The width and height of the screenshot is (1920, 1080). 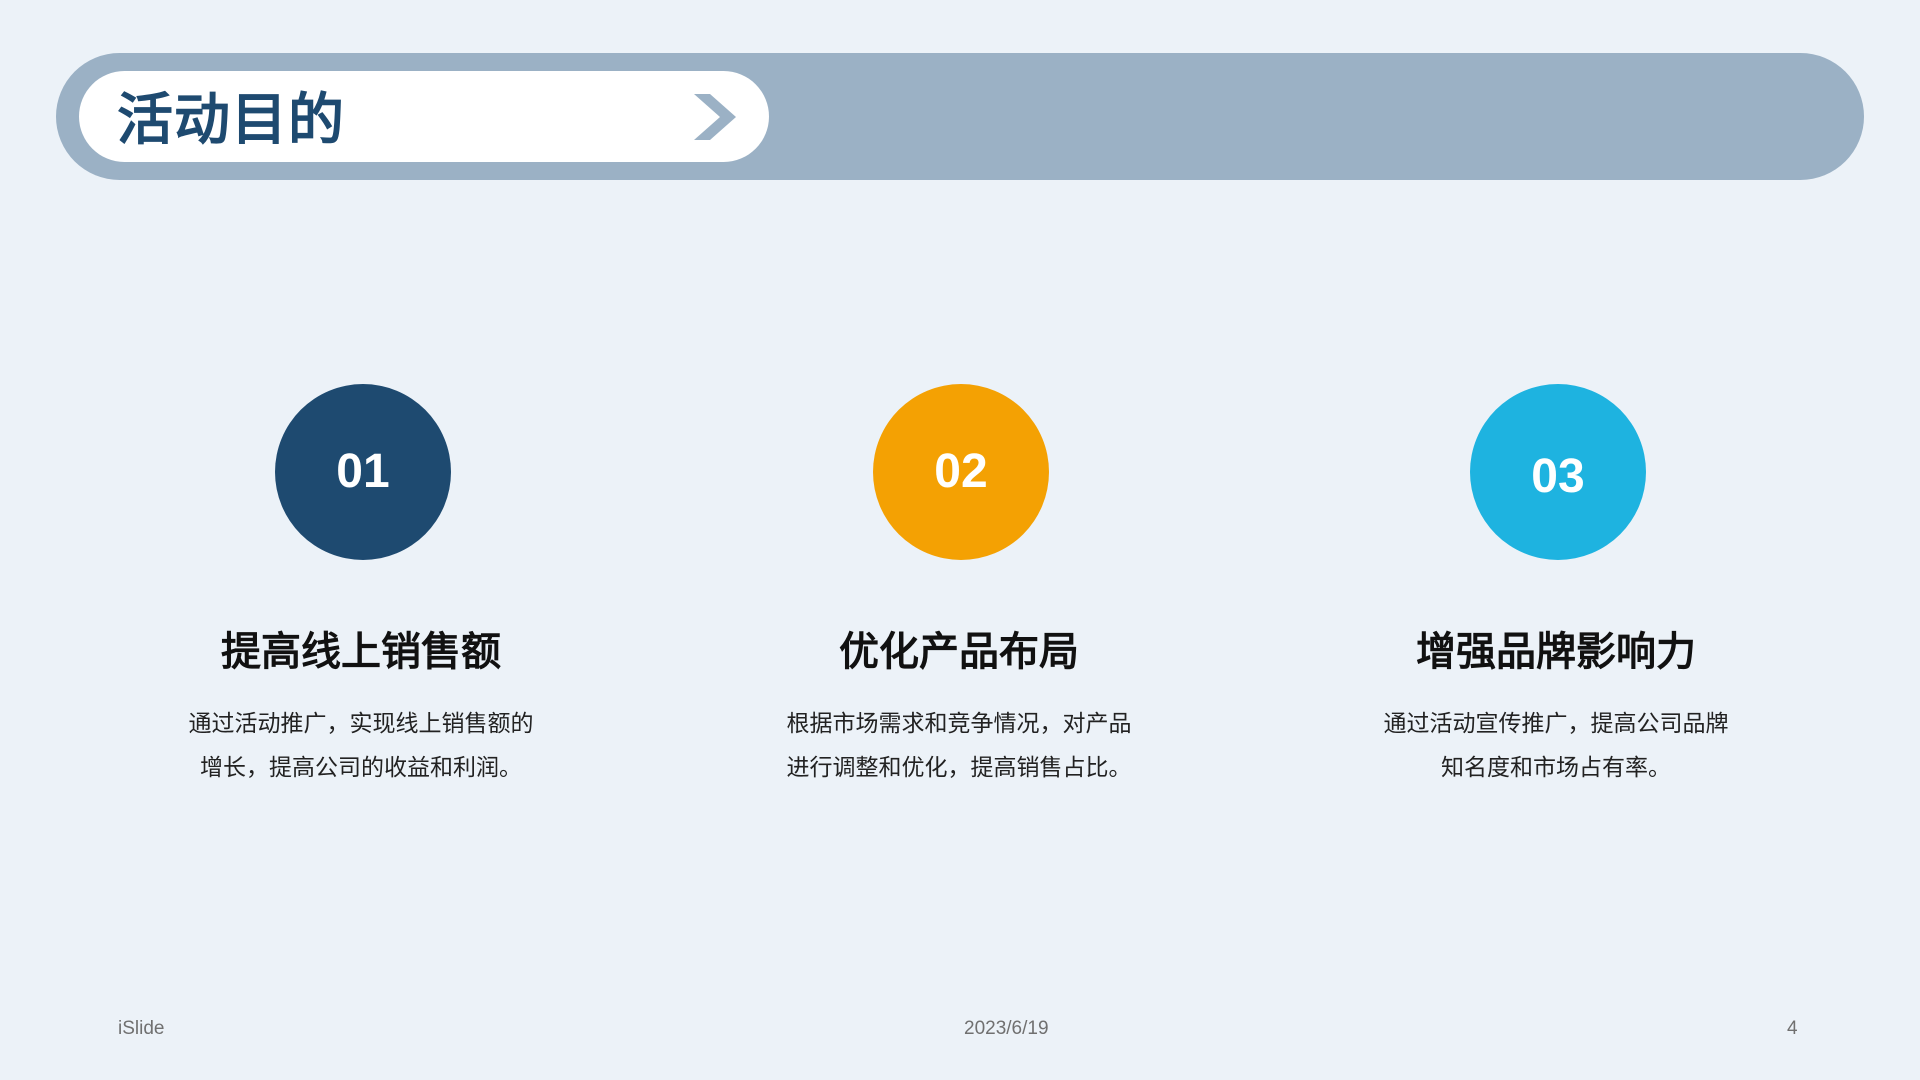 I want to click on item-description: 通过活动宣传推广，提高公司品牌 知名度和市场占有率。, so click(x=1556, y=746).